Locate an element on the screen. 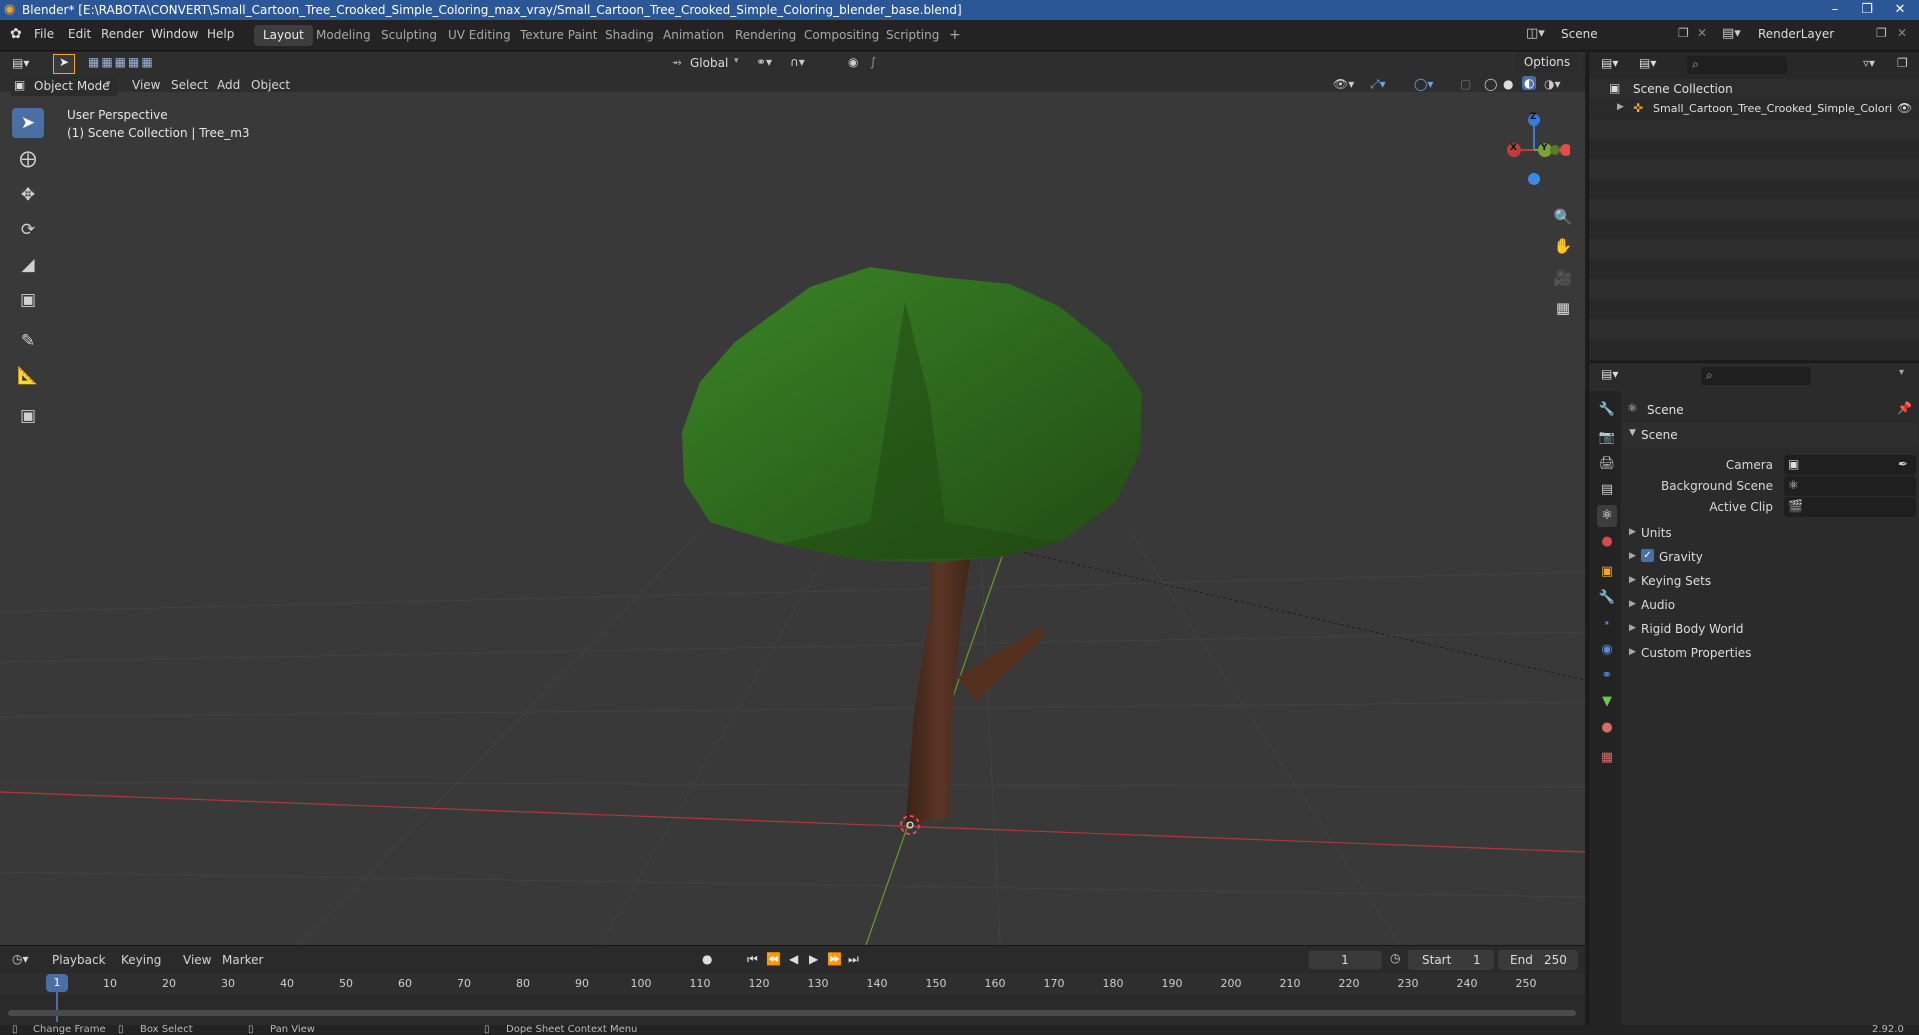  zoom-icon: 🔍 is located at coordinates (1563, 217).